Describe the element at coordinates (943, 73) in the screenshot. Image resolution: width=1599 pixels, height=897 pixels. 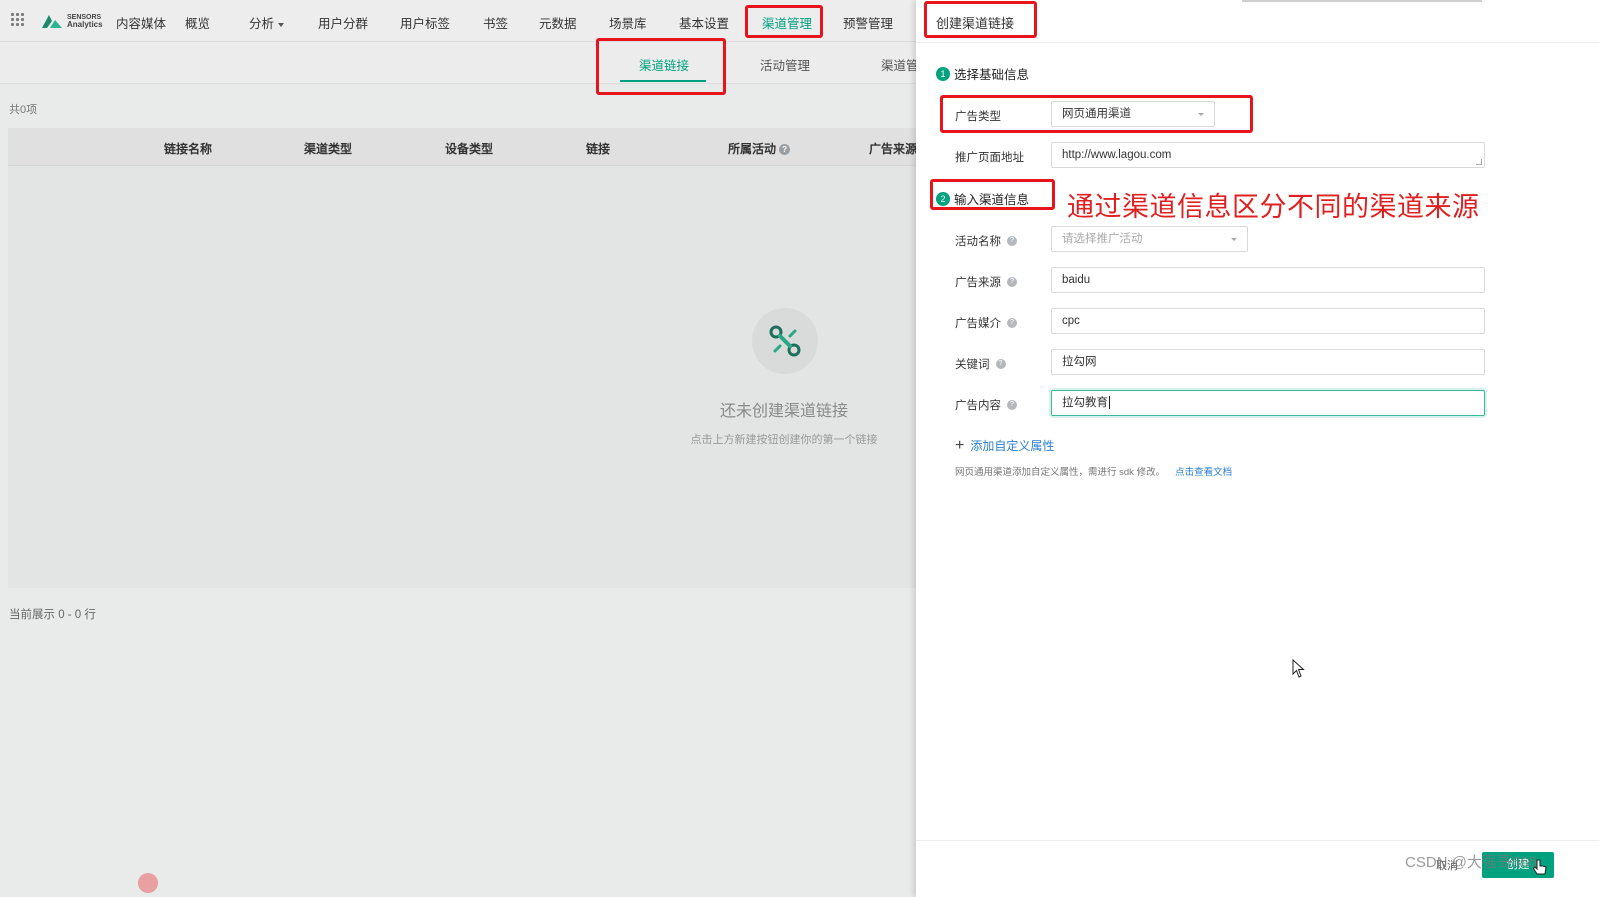
I see `step-1-badge: 1` at that location.